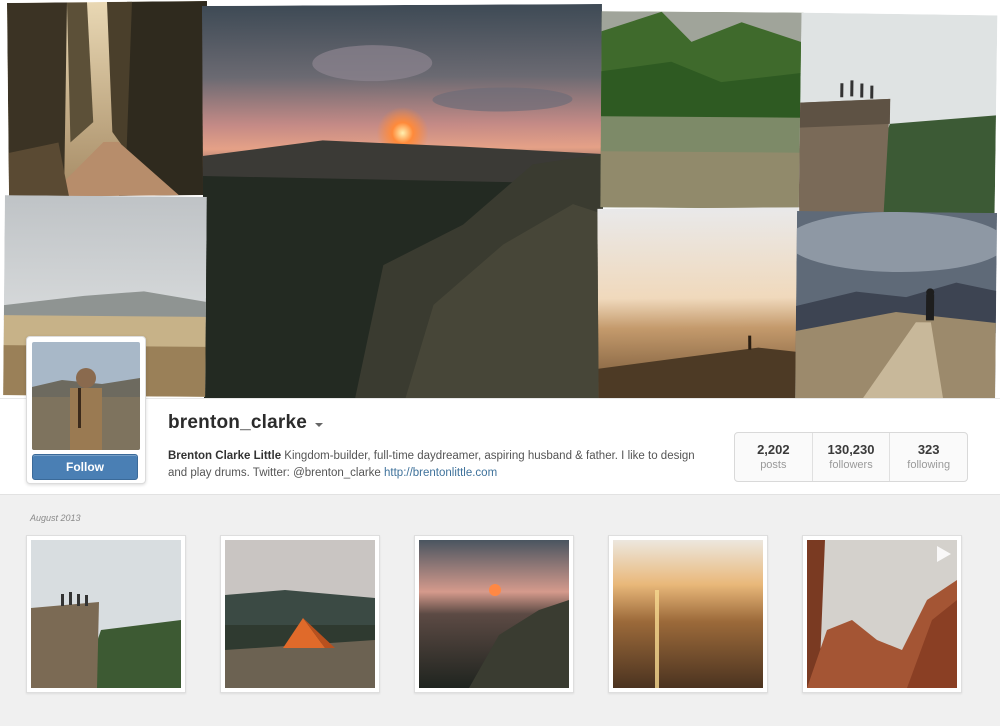 The height and width of the screenshot is (726, 1000). Describe the element at coordinates (944, 554) in the screenshot. I see `play-icon` at that location.